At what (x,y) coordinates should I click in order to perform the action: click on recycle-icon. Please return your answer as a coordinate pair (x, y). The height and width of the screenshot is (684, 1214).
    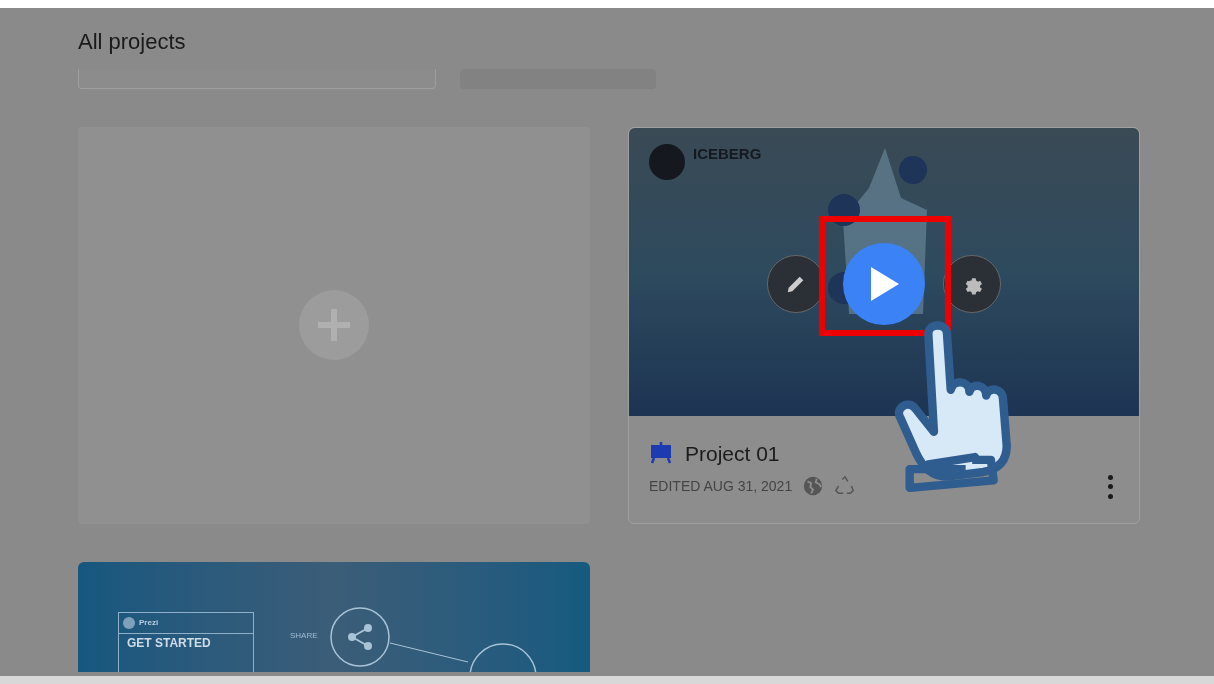
    Looking at the image, I should click on (845, 486).